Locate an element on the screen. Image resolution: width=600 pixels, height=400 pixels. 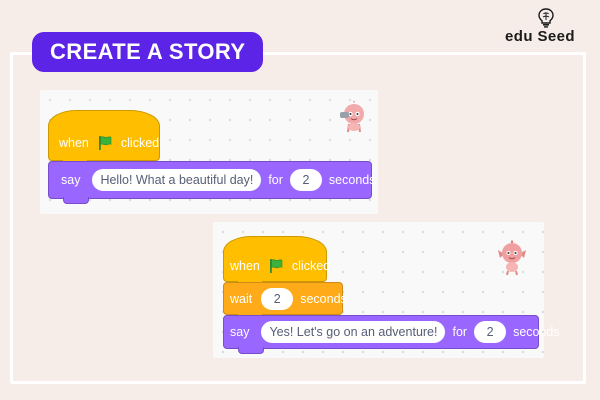
wait-seconds-block: wait 2 seconds is located at coordinates (285, 301).